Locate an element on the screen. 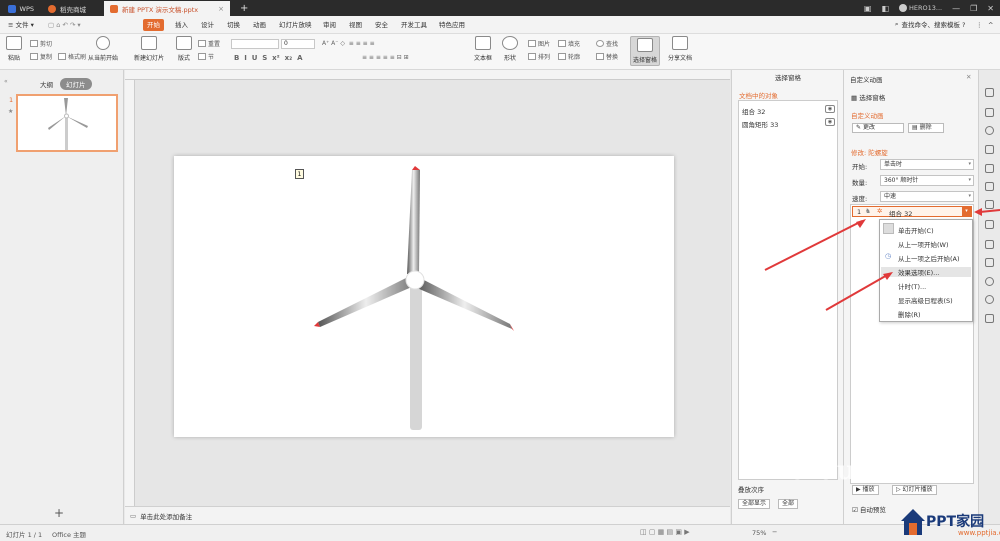 This screenshot has width=1000, height=541. status-bar: 幻灯片 1 / 1 Office 主题 ◫ ▢ ▦ ▤ ▣ ▶ 75% − is located at coordinates (500, 532).